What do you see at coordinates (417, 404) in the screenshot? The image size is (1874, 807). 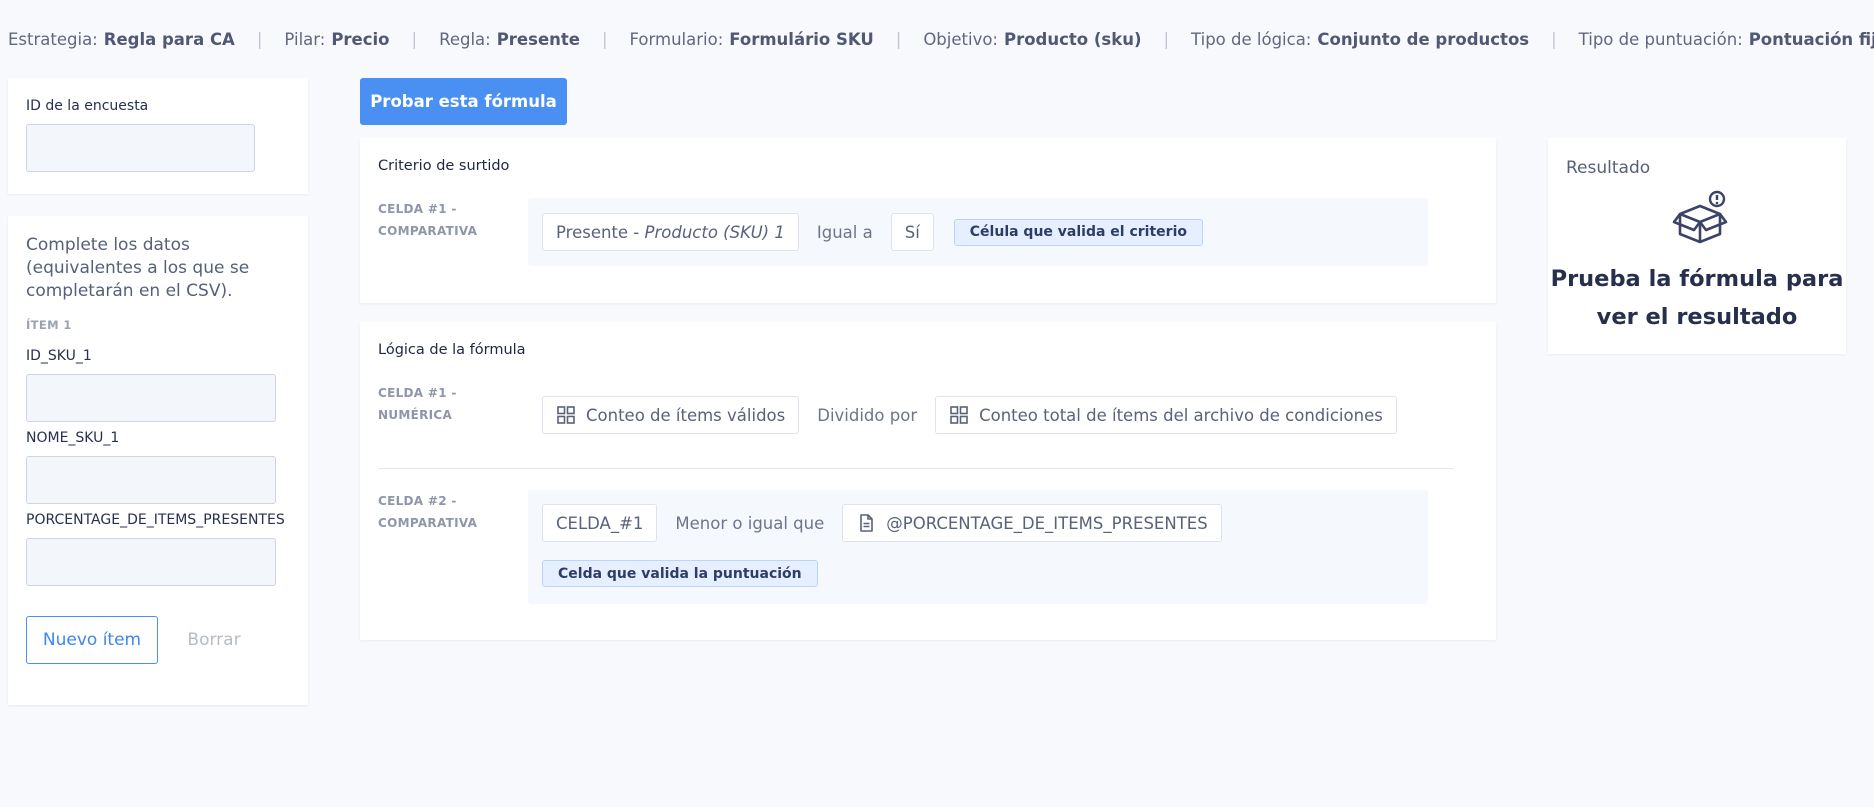 I see `logic-cell1-label: CELDA #1 - NUMÉRICA` at bounding box center [417, 404].